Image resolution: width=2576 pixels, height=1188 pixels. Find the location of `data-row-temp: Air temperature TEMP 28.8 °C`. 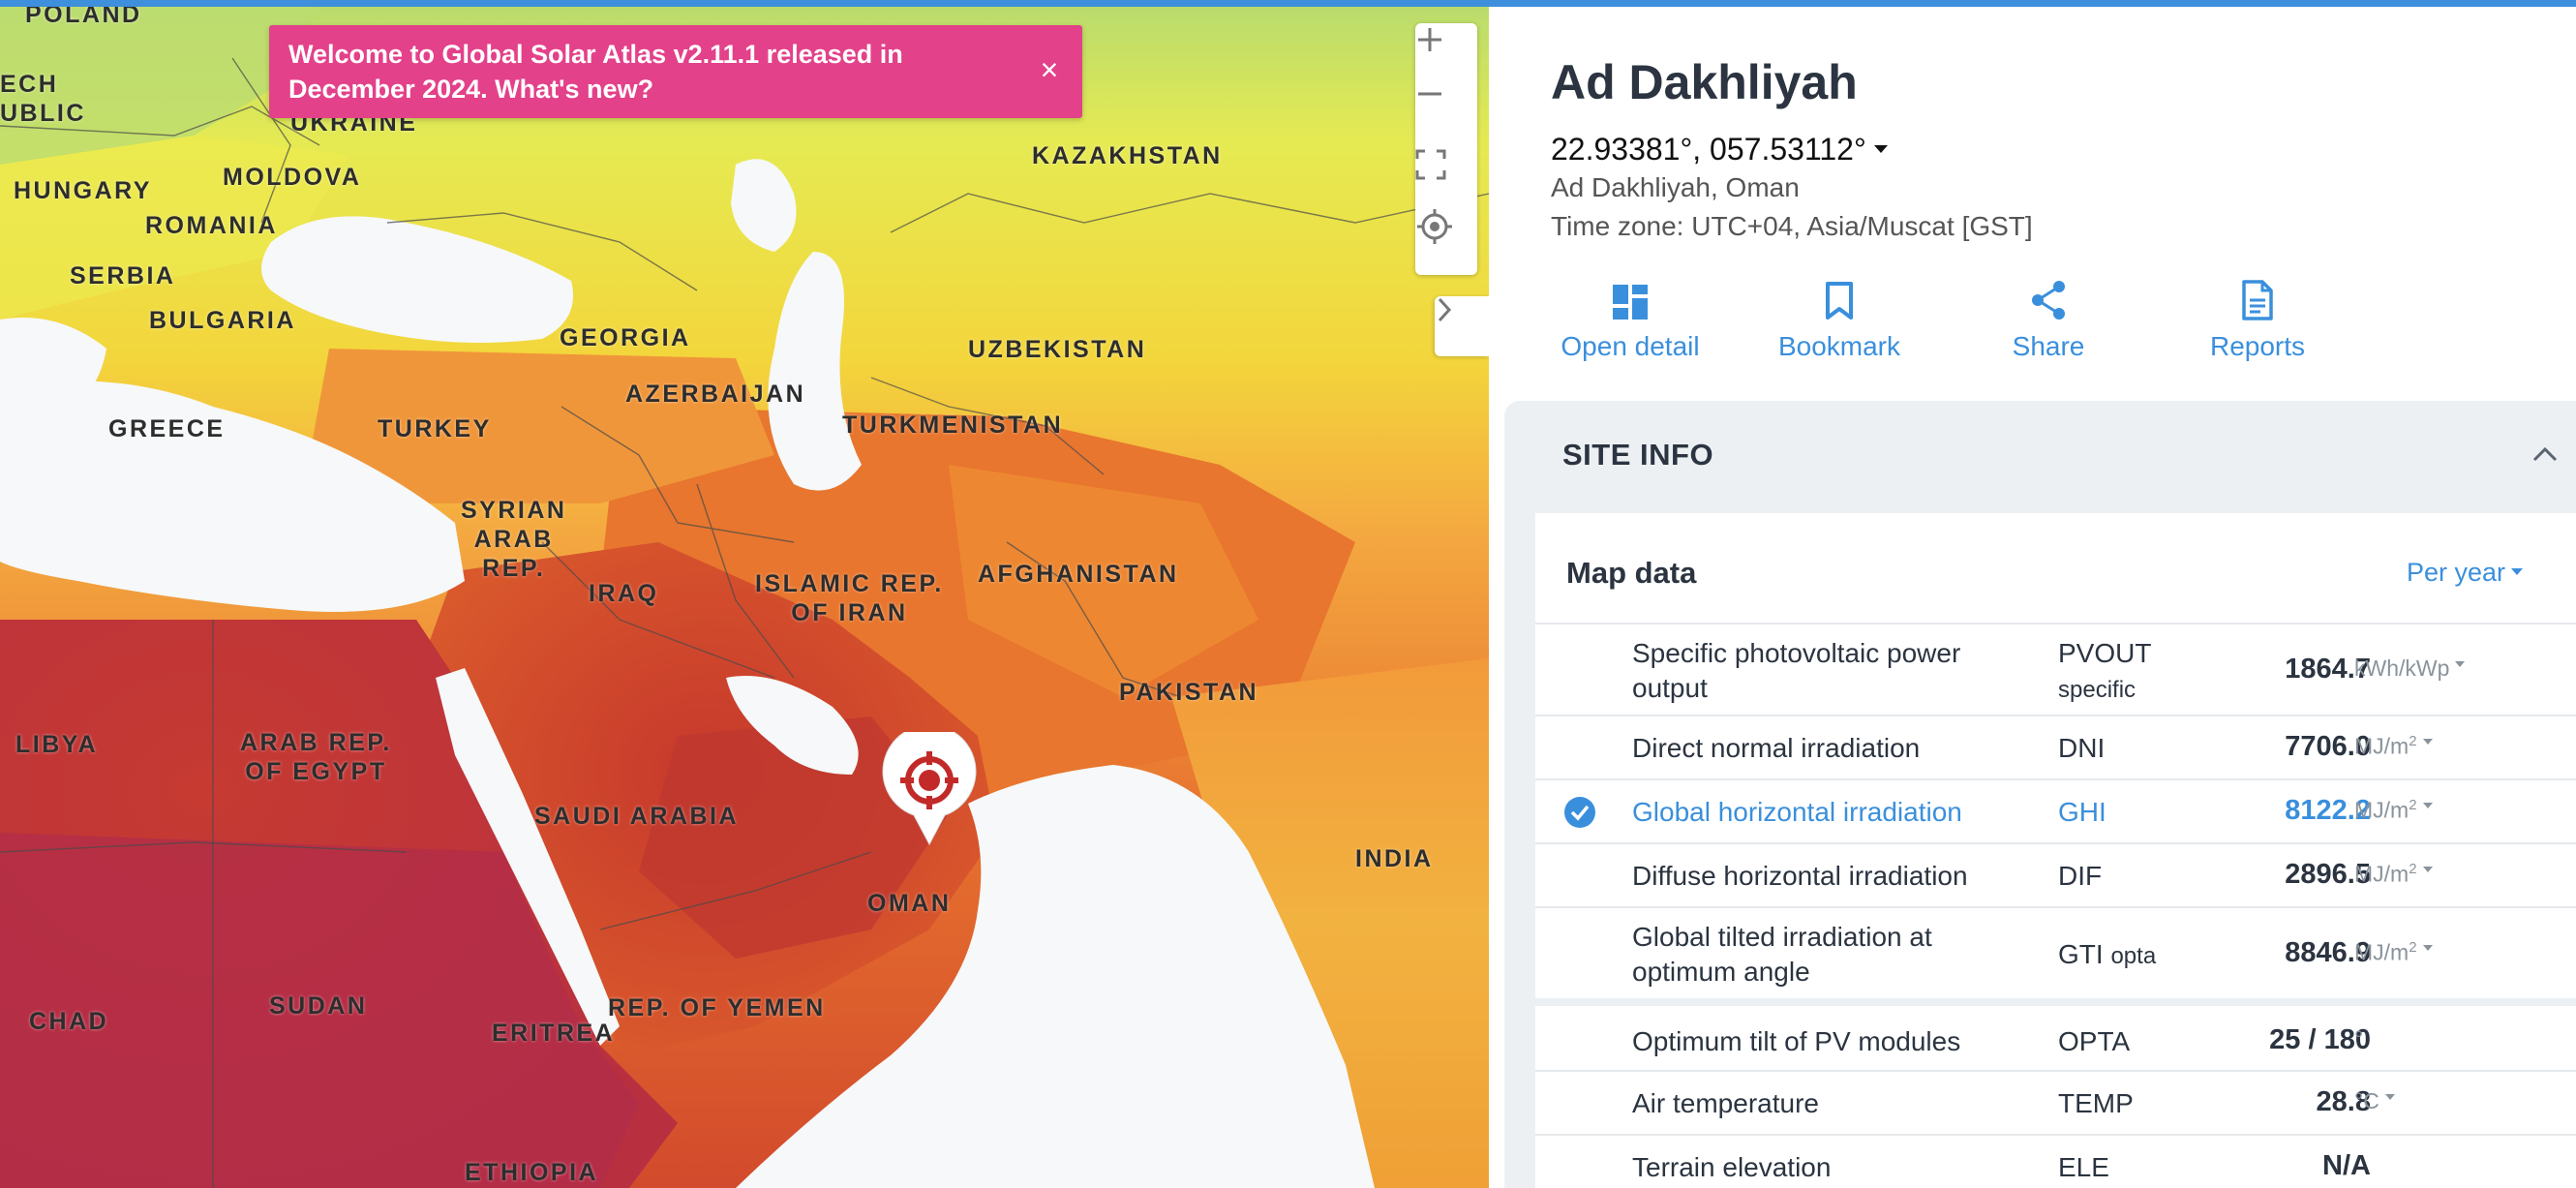

data-row-temp: Air temperature TEMP 28.8 °C is located at coordinates (2055, 1103).